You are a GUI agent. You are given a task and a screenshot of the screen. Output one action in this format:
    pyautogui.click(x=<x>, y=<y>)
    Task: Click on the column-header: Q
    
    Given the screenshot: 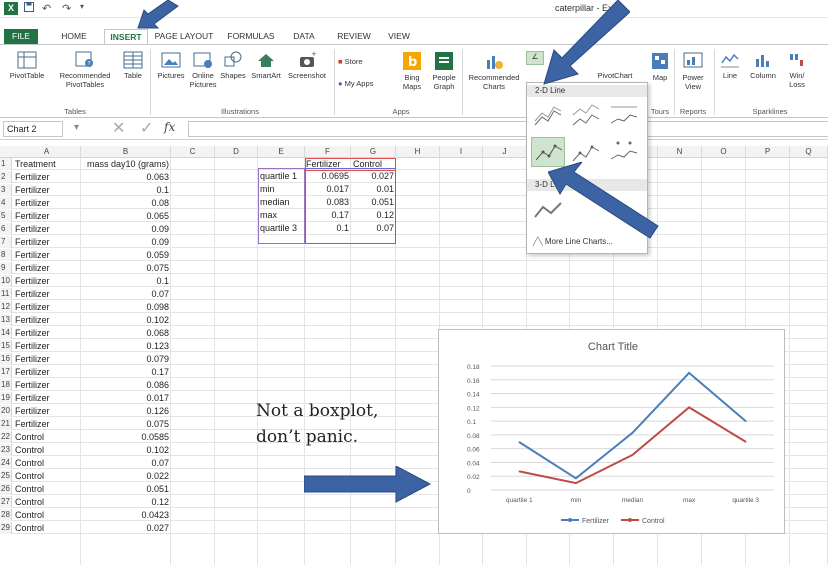 What is the action you would take?
    pyautogui.click(x=809, y=152)
    